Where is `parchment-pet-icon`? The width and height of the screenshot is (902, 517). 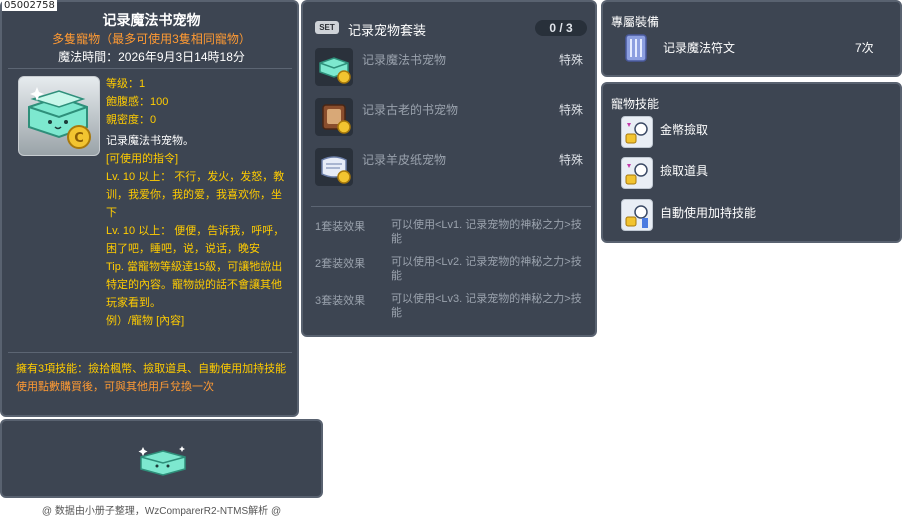
parchment-pet-icon is located at coordinates (334, 167).